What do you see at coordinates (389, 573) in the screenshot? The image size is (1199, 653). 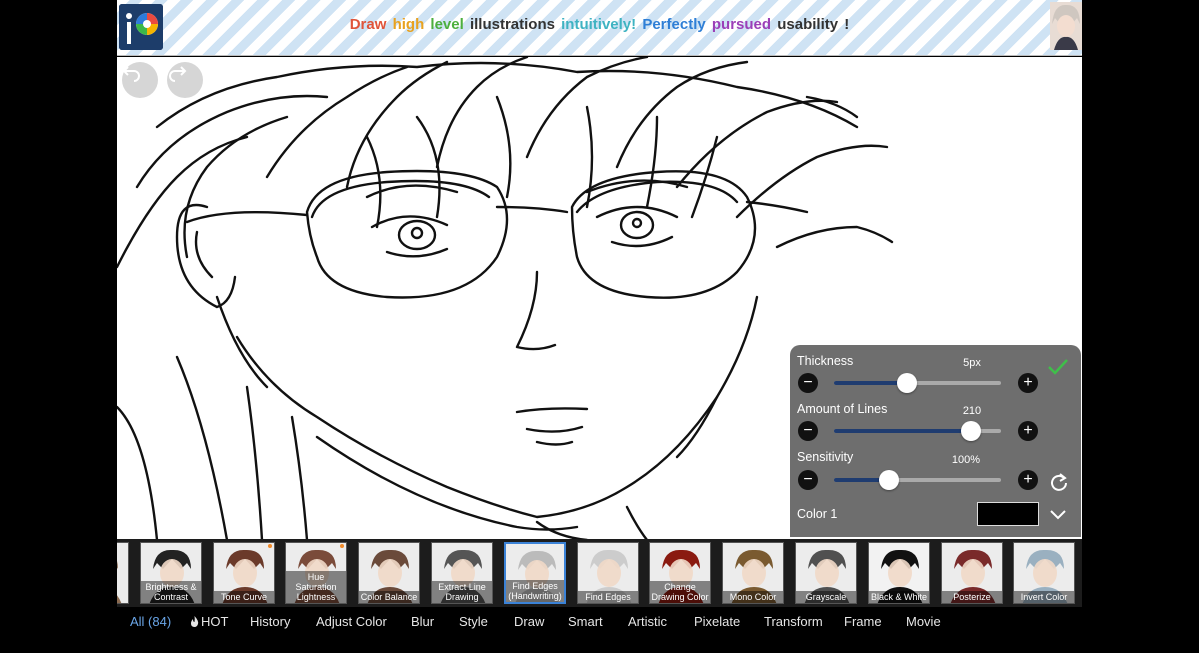 I see `filter-thumbnail: Color Balance` at bounding box center [389, 573].